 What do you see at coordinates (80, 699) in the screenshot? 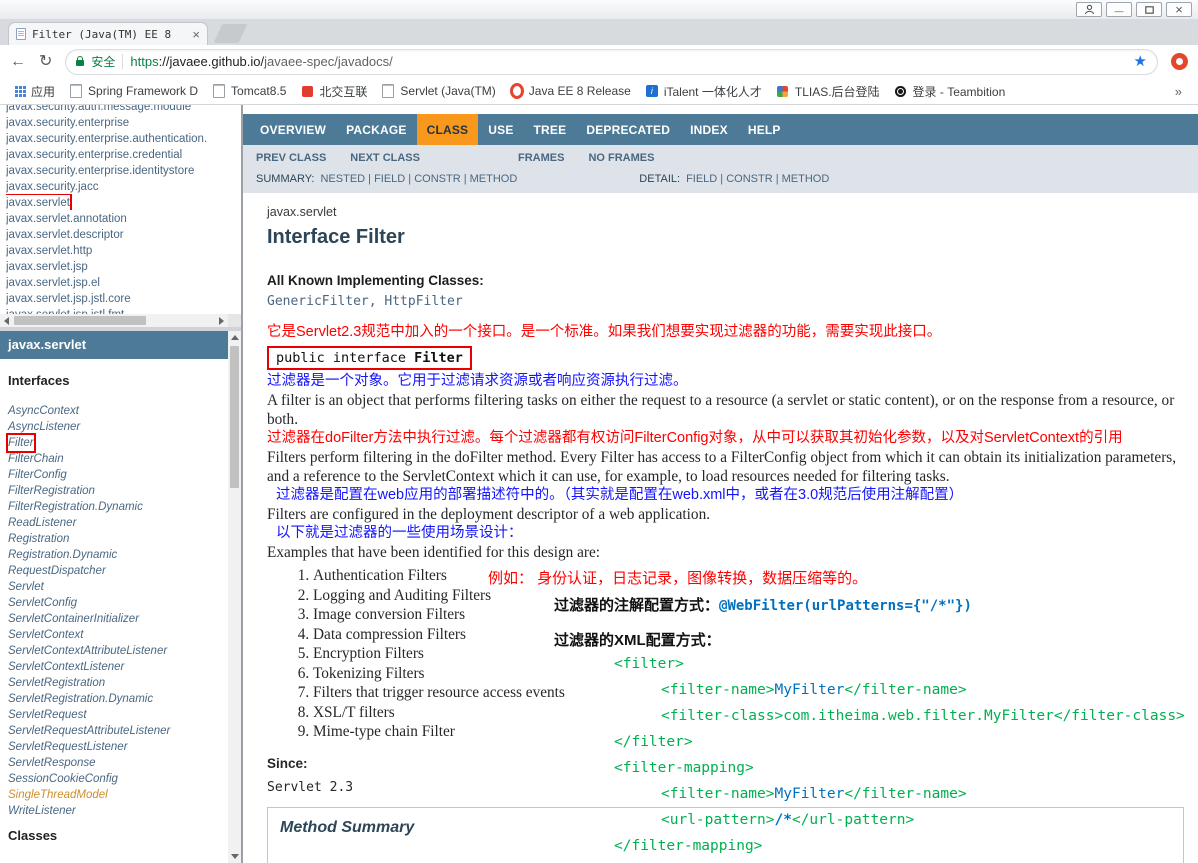
I see `interface-link: ServletRegistration.Dynamic` at bounding box center [80, 699].